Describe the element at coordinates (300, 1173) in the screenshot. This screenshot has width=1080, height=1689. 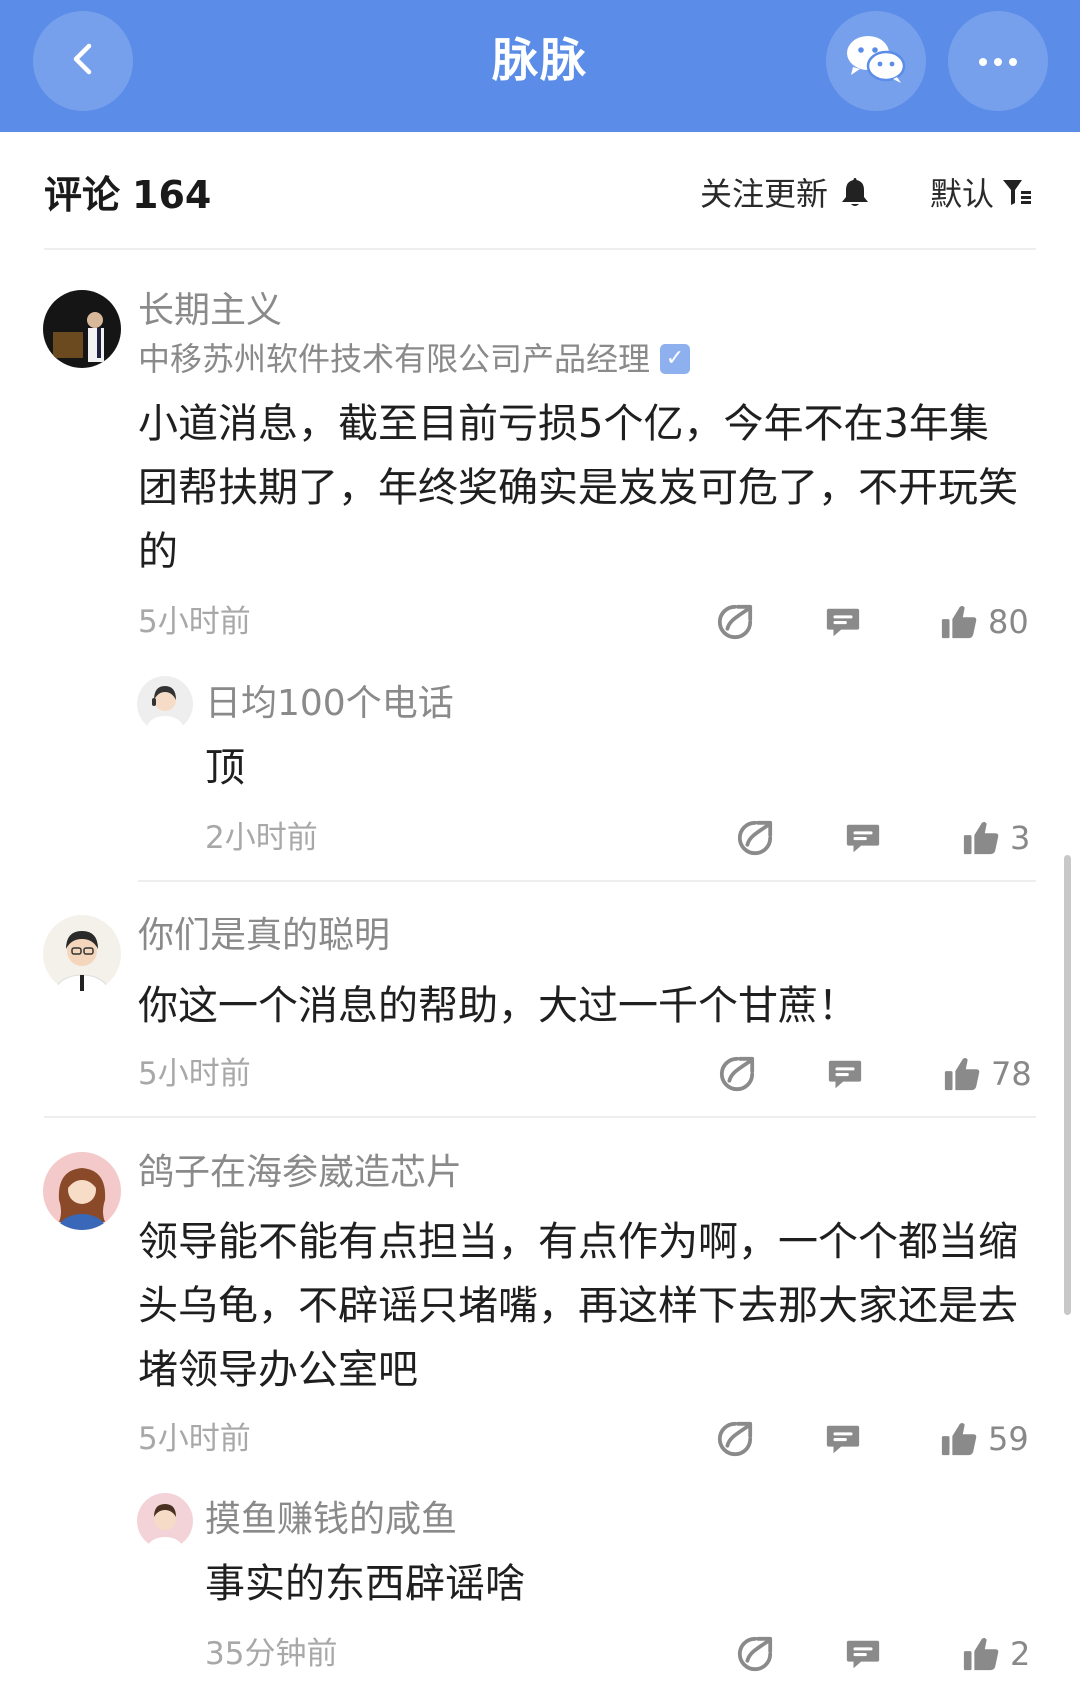
I see `username: 鸽子在海参崴造芯片` at that location.